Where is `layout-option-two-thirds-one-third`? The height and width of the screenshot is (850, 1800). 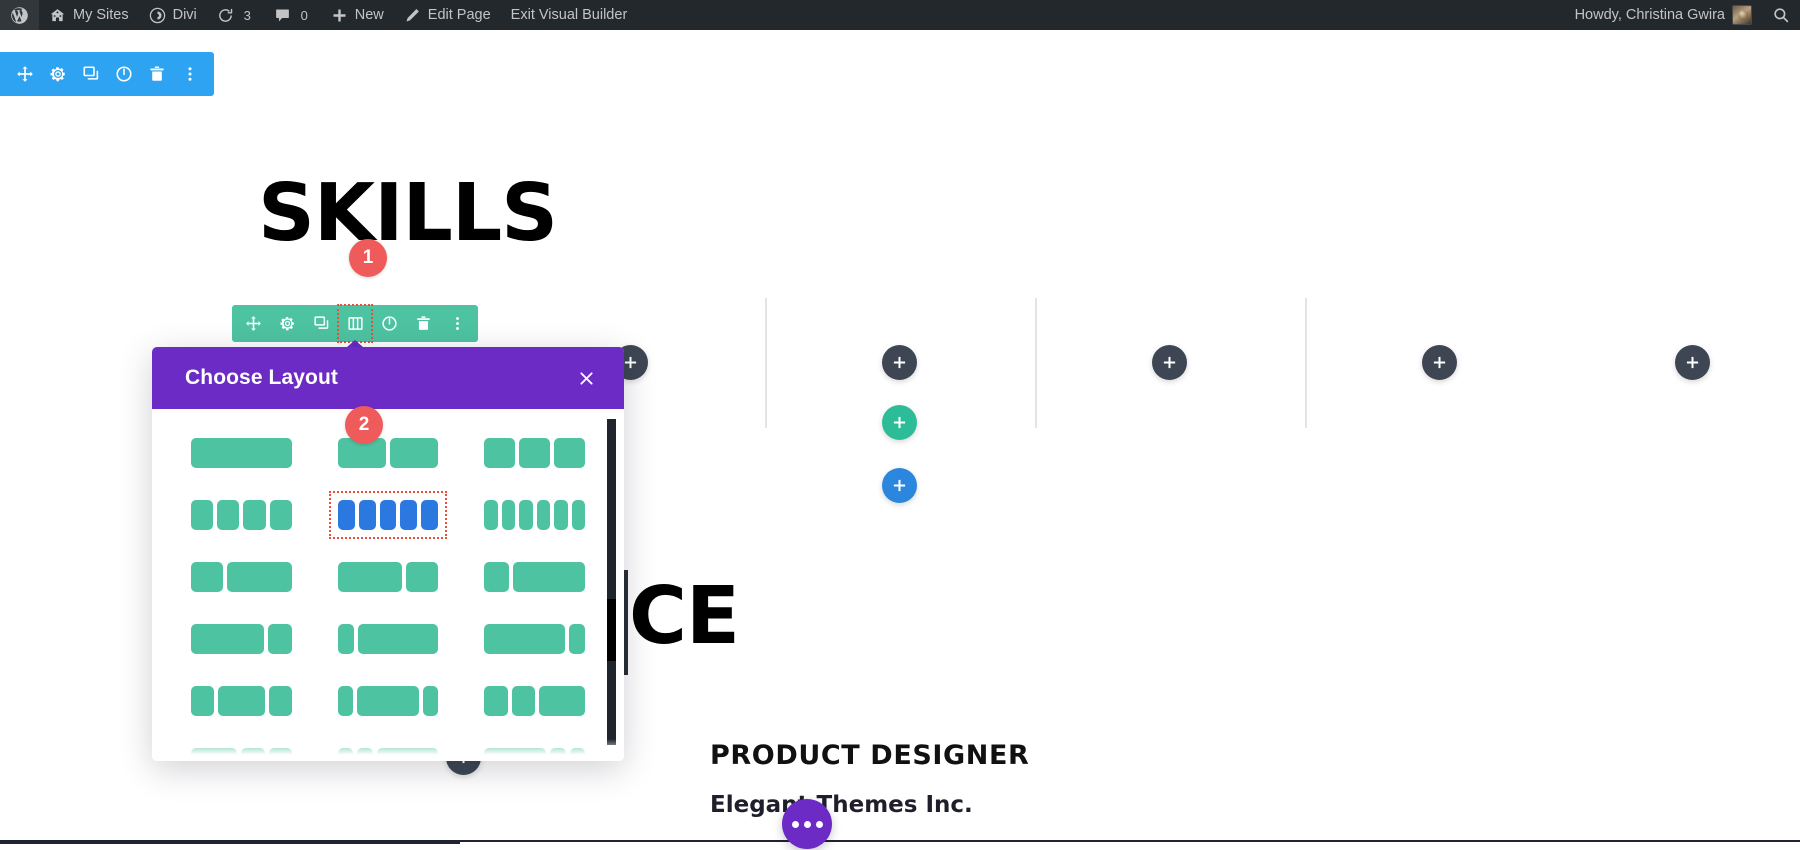
layout-option-two-thirds-one-third is located at coordinates (388, 577).